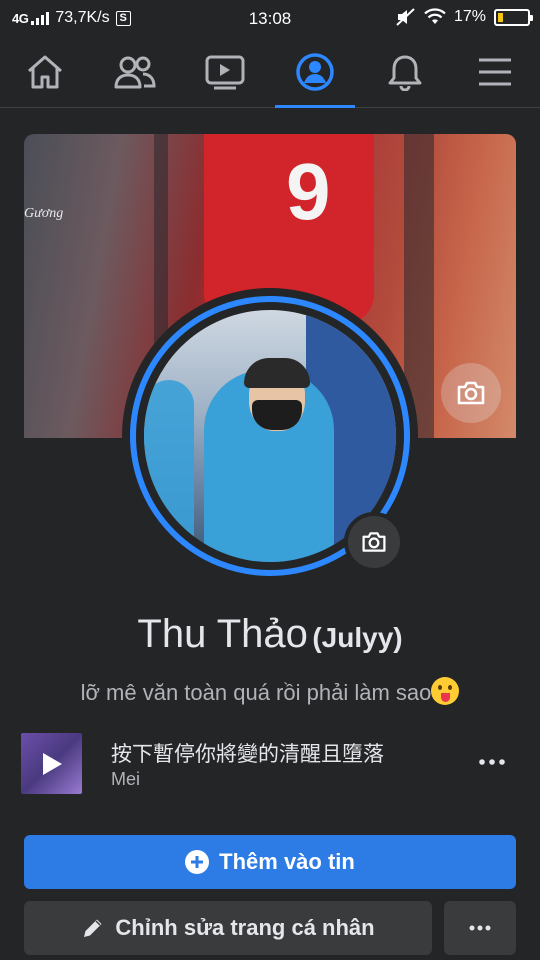 Image resolution: width=540 pixels, height=960 pixels. I want to click on edit-avatar-camera-button, so click(374, 542).